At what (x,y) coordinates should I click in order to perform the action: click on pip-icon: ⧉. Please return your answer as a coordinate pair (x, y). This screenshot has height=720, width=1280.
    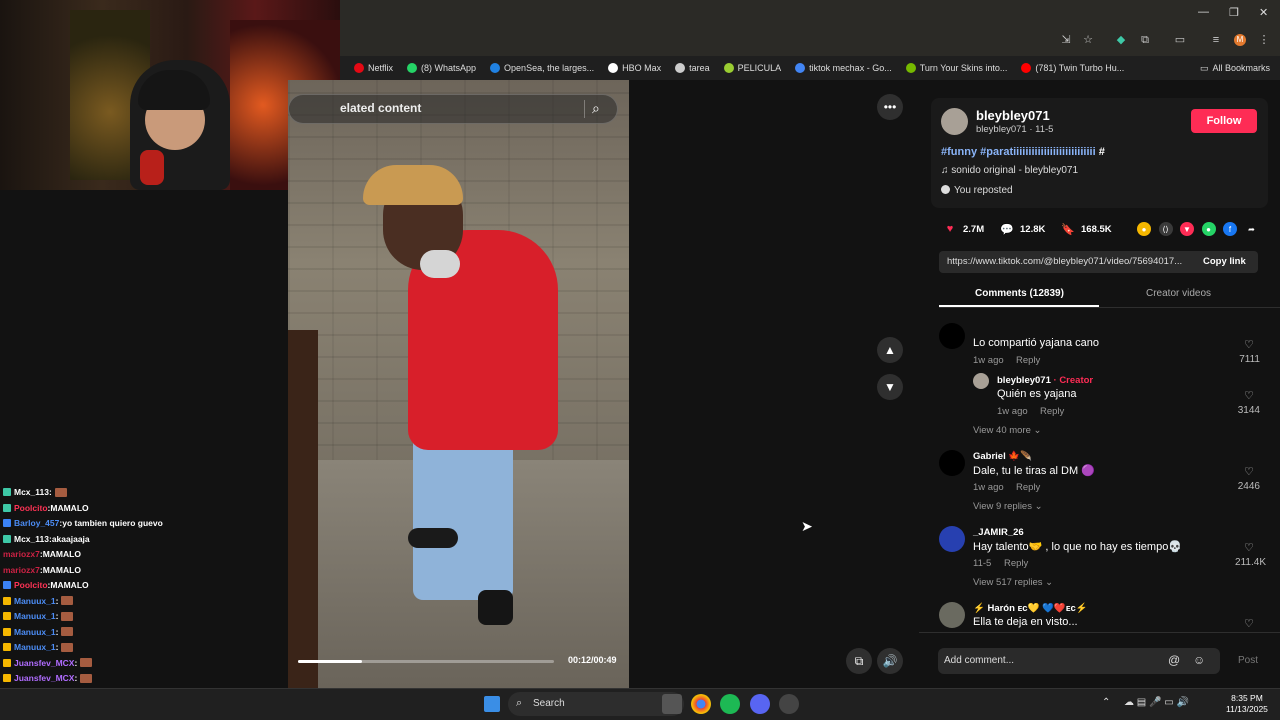
    Looking at the image, I should click on (859, 661).